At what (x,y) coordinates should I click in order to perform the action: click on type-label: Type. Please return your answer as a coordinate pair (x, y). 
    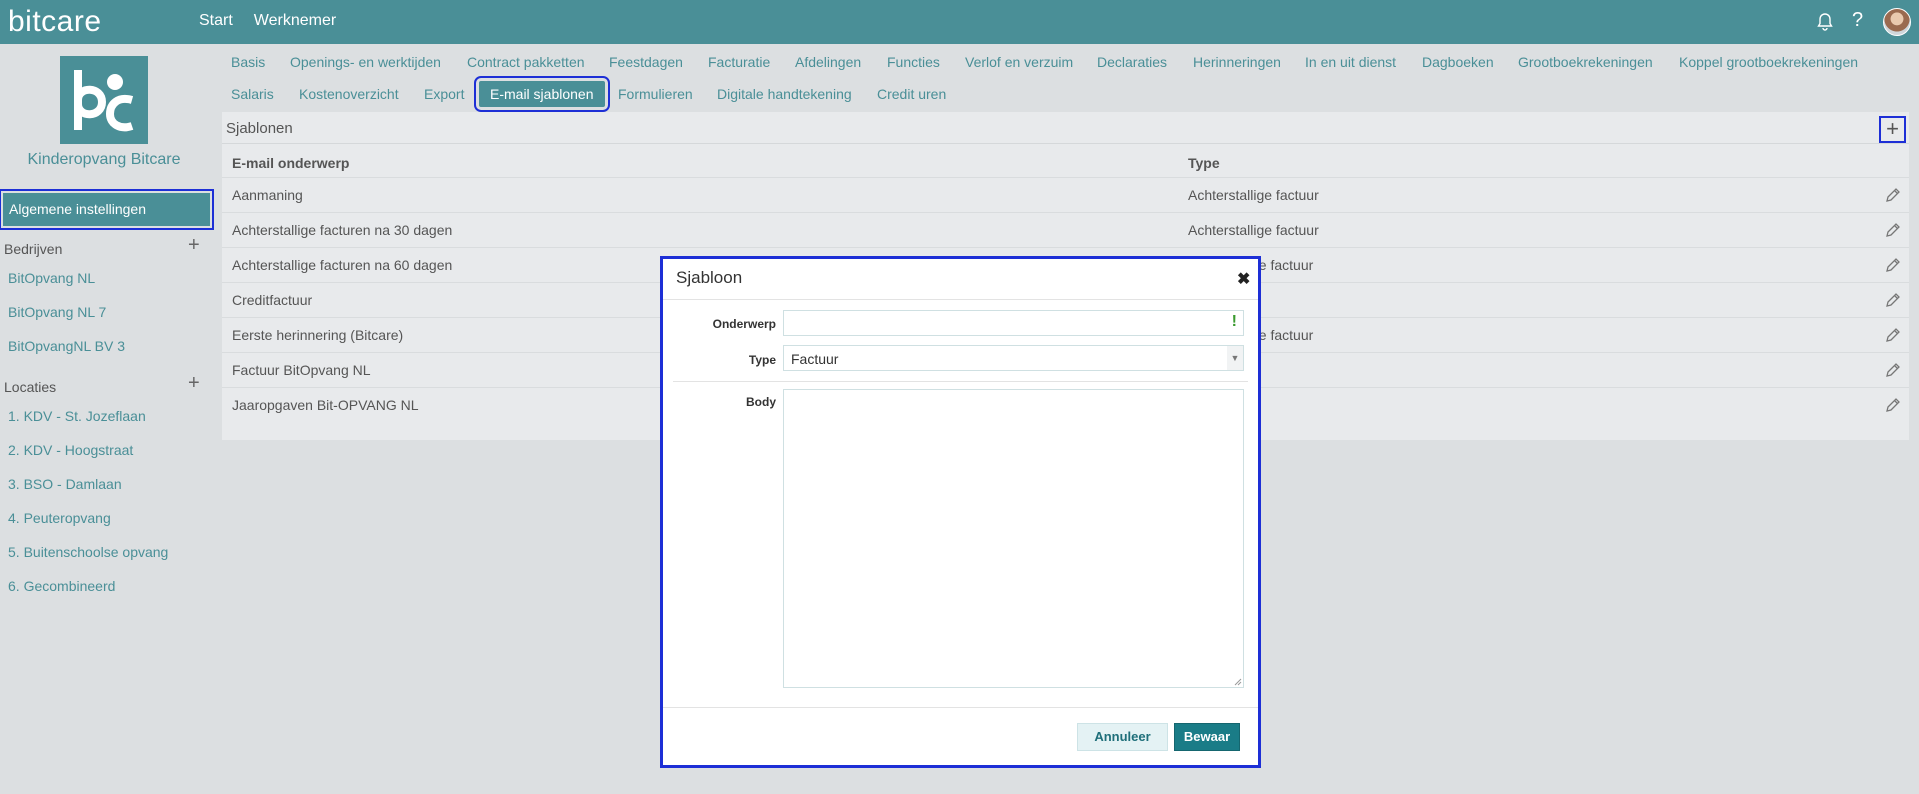
    Looking at the image, I should click on (762, 360).